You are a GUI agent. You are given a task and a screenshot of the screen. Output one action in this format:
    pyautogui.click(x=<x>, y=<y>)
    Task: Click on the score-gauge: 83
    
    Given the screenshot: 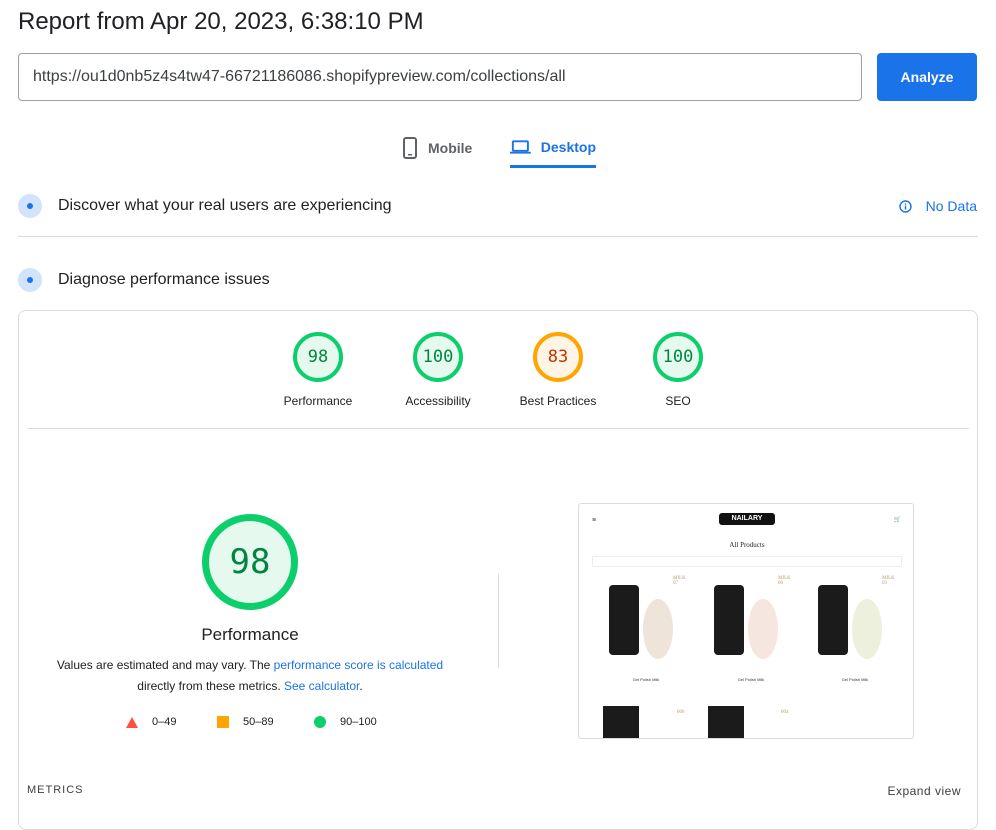 What is the action you would take?
    pyautogui.click(x=558, y=357)
    